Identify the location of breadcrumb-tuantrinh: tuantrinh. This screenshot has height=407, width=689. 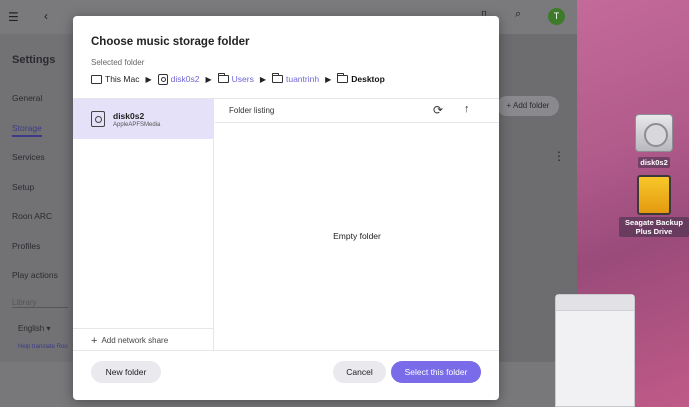
(295, 78).